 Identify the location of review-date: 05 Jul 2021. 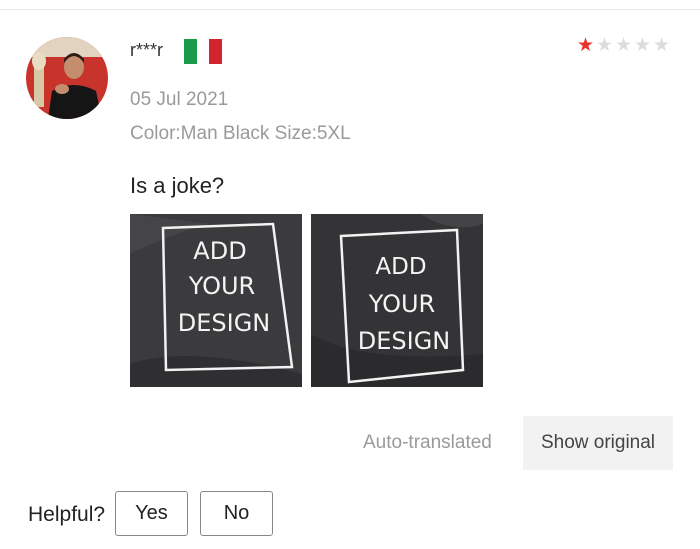
(179, 99).